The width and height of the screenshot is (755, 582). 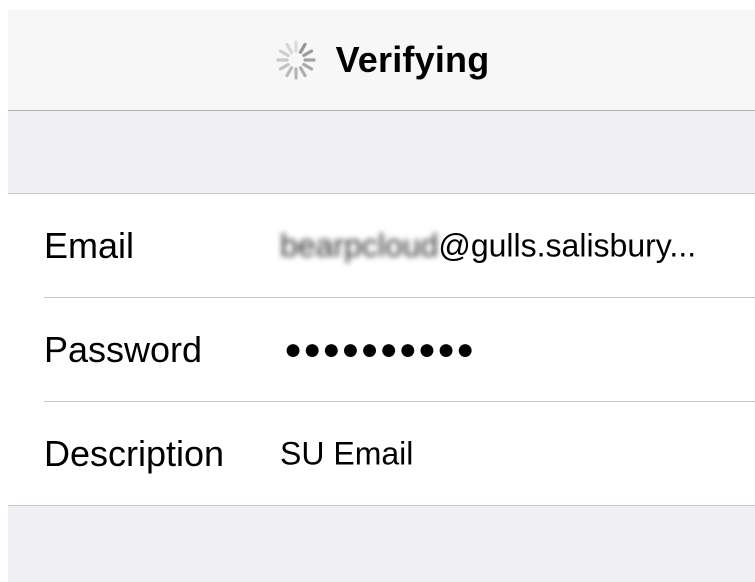 What do you see at coordinates (412, 59) in the screenshot?
I see `page-title: Verifying` at bounding box center [412, 59].